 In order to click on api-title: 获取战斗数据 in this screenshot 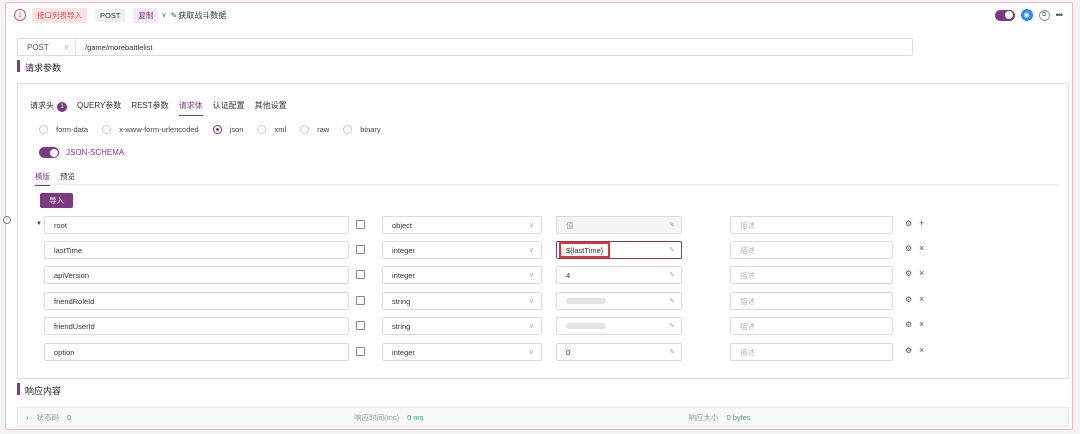, I will do `click(202, 15)`.